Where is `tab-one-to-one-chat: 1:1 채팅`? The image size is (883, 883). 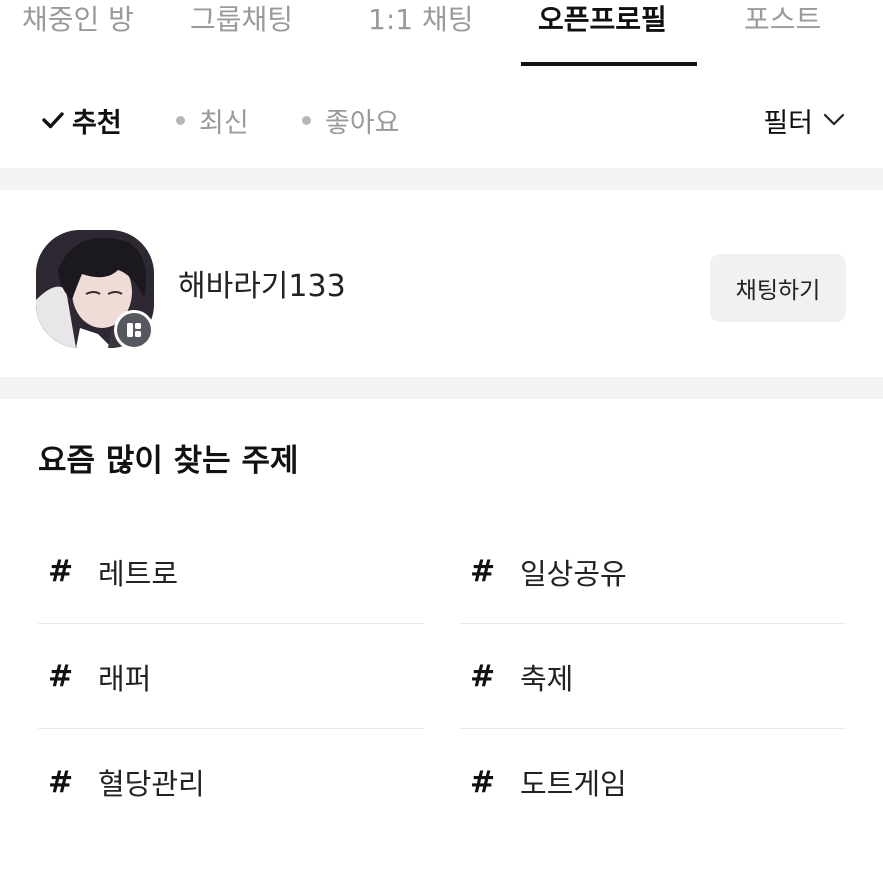 tab-one-to-one-chat: 1:1 채팅 is located at coordinates (420, 33).